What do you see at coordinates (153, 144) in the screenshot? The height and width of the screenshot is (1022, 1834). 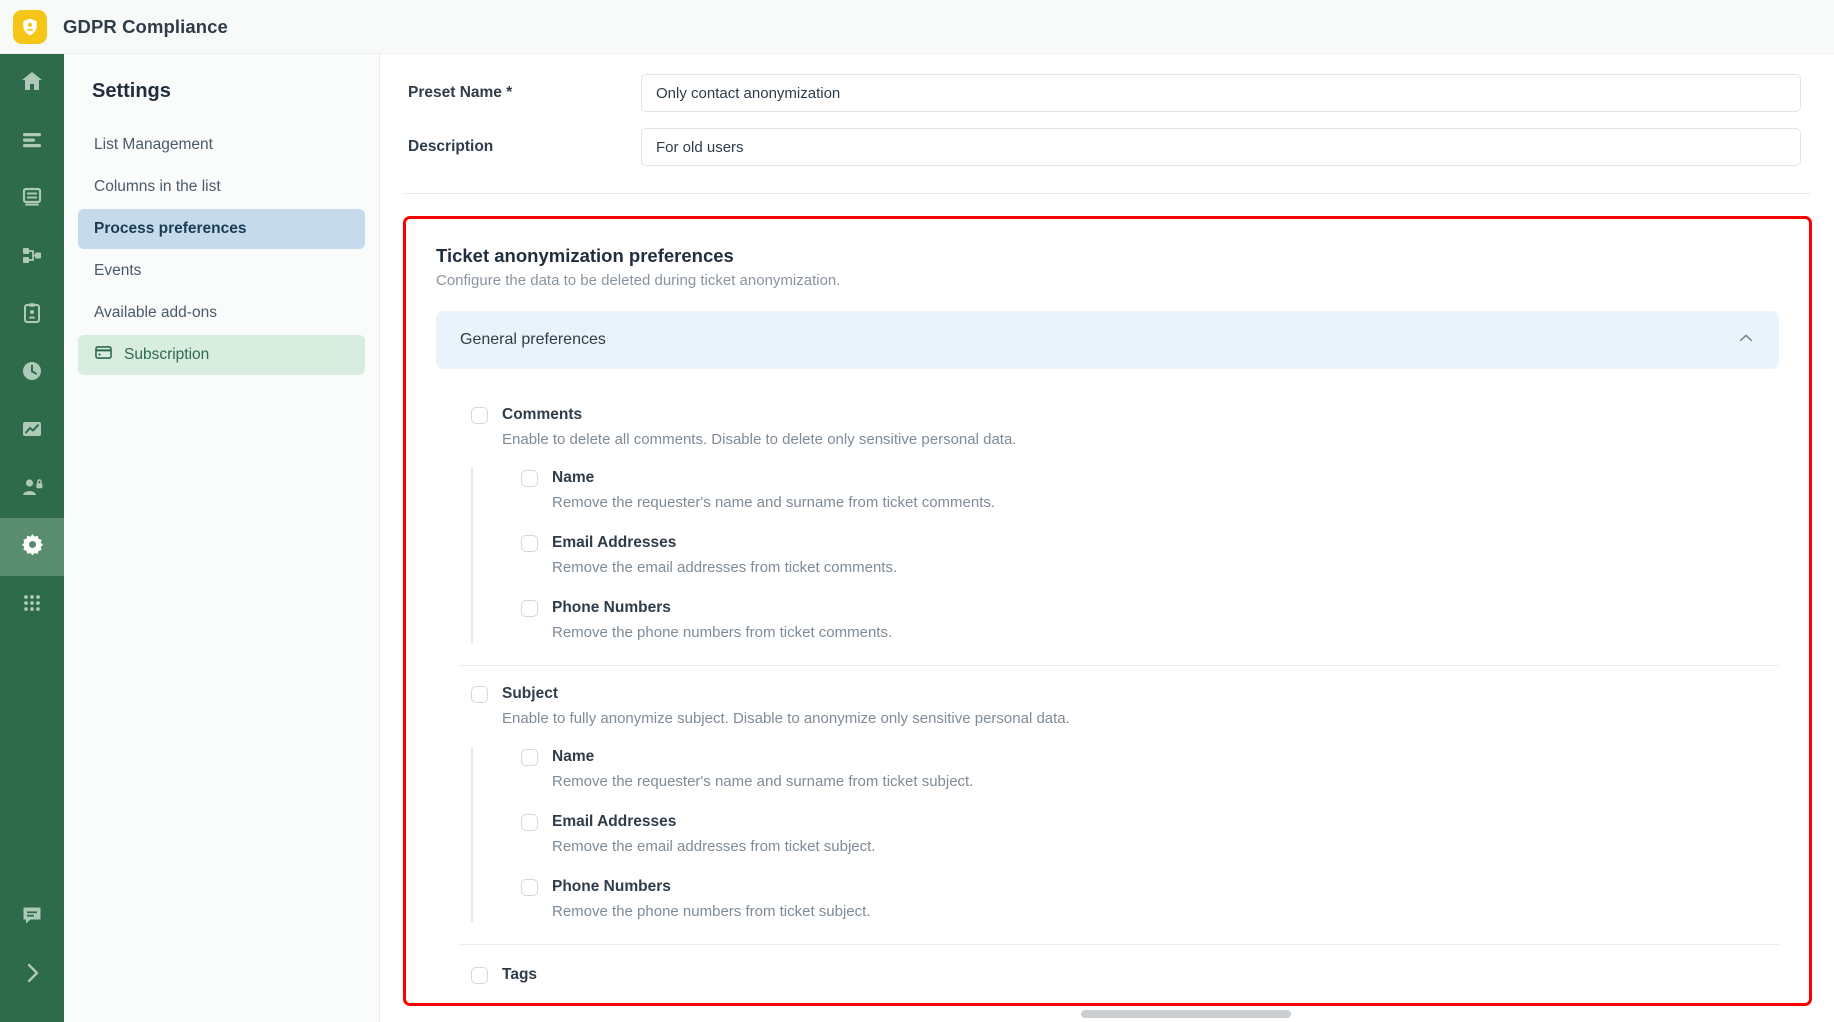 I see `sidebar-item-label: List Management` at bounding box center [153, 144].